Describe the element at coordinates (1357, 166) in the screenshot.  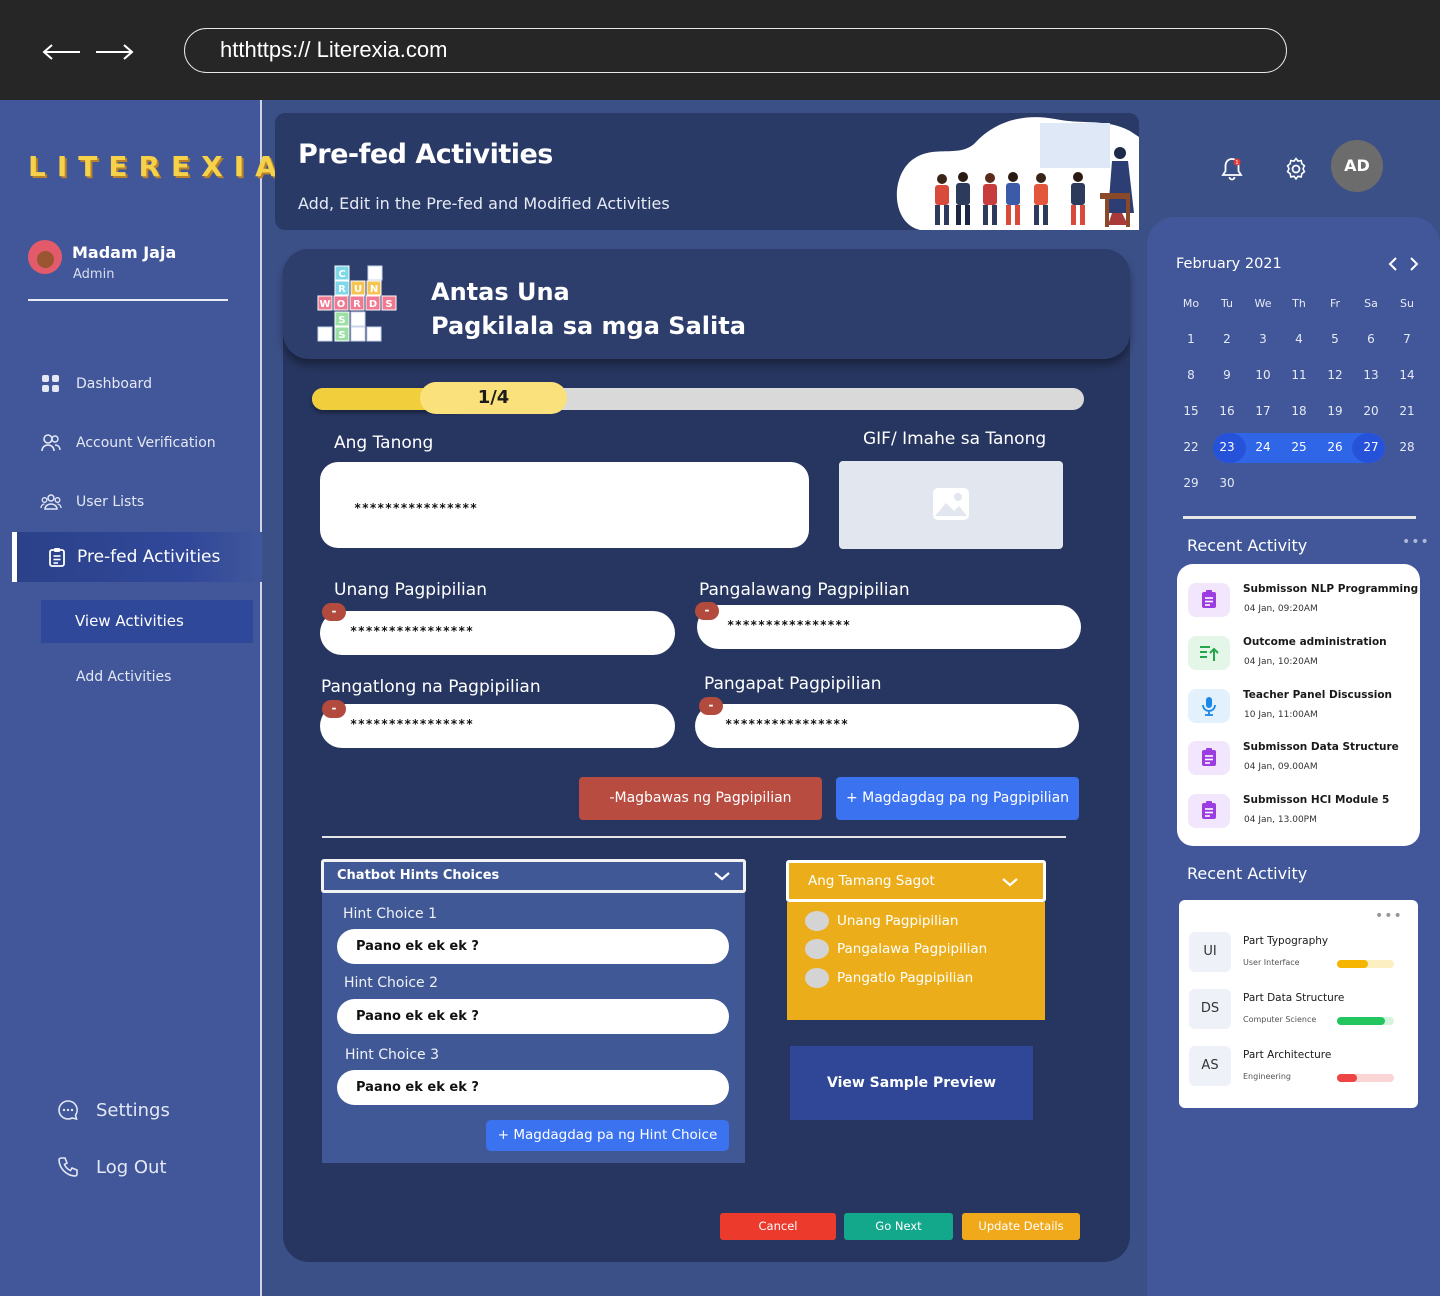
I see `profile-avatar: AD` at that location.